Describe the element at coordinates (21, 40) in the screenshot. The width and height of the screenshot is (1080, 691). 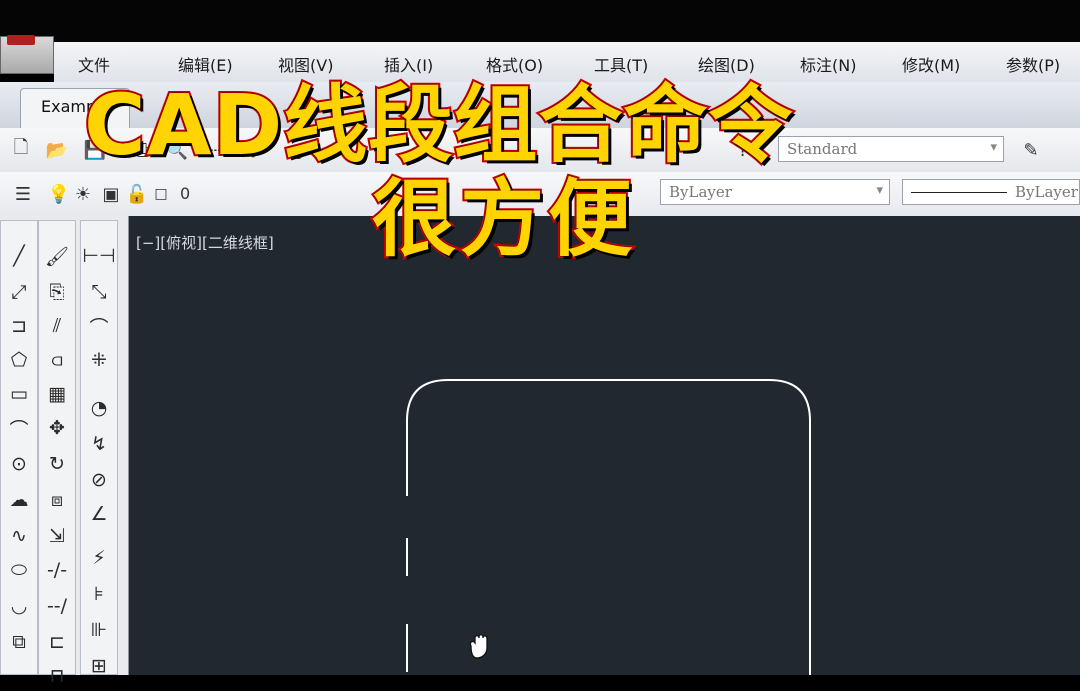
I see `autocad-logo-icon` at that location.